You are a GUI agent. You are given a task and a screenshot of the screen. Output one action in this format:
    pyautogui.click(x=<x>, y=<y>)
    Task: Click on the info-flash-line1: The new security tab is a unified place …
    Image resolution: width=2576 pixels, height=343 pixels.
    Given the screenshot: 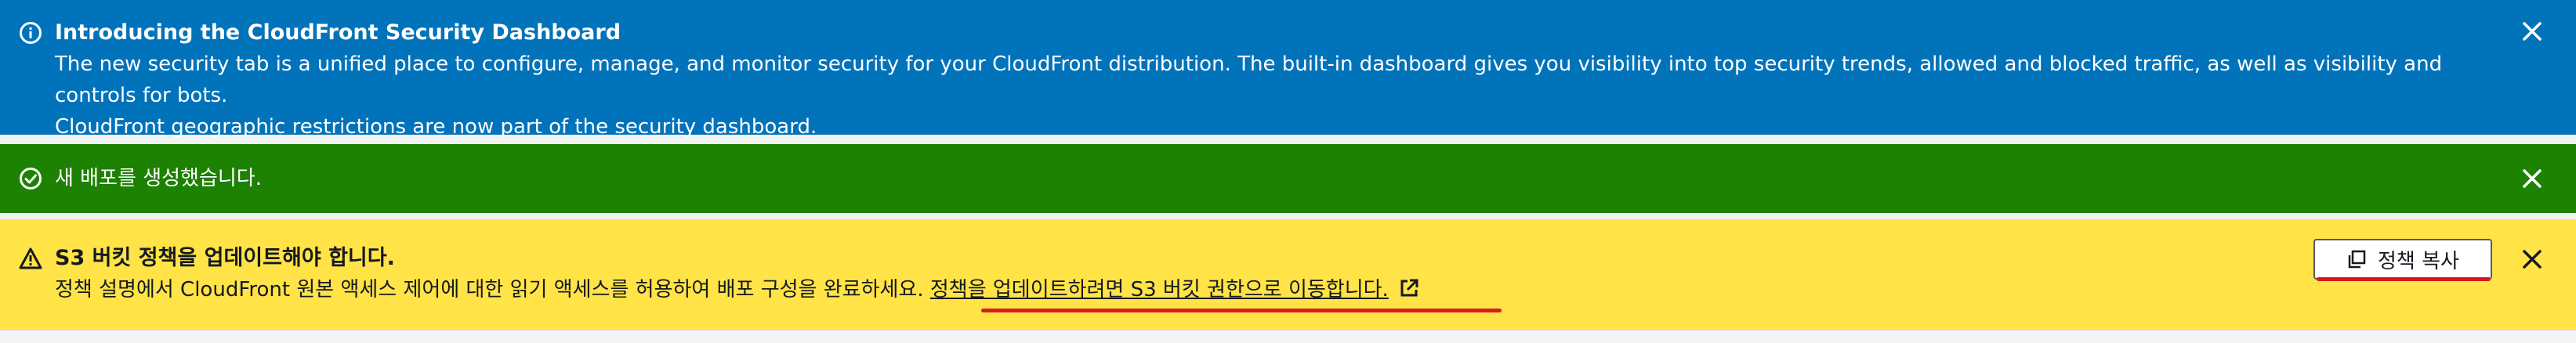 What is the action you would take?
    pyautogui.click(x=1249, y=79)
    